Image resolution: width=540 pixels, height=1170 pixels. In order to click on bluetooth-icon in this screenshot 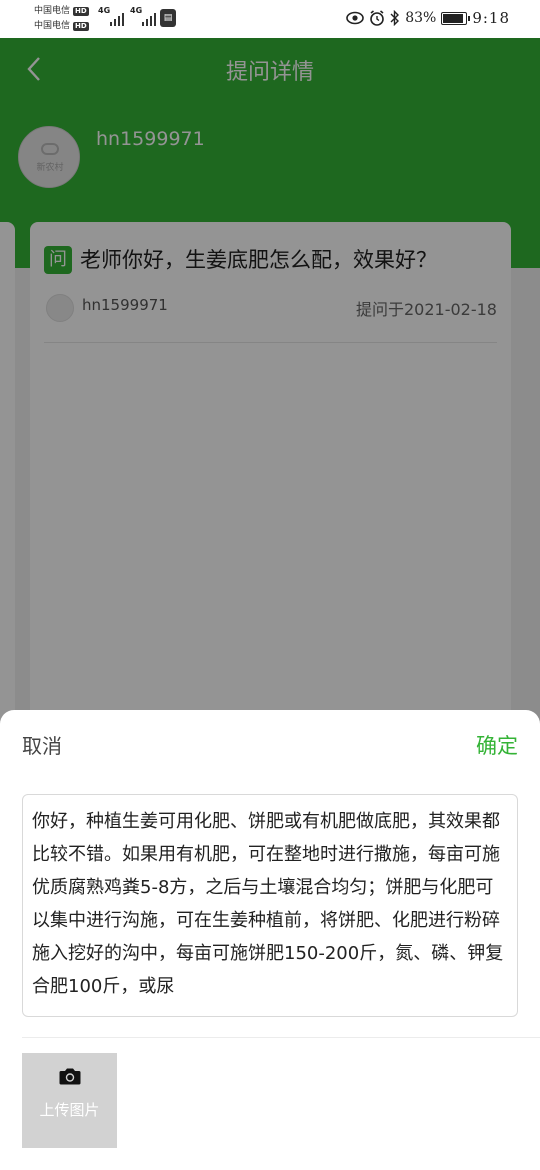, I will do `click(395, 18)`.